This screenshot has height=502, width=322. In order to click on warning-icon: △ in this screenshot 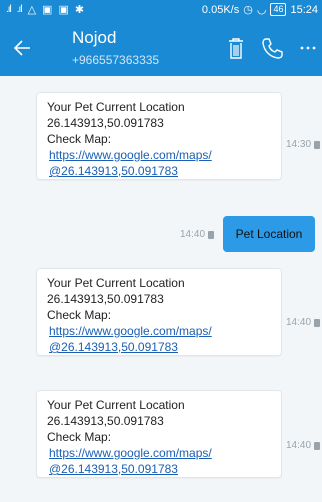, I will do `click(32, 10)`.